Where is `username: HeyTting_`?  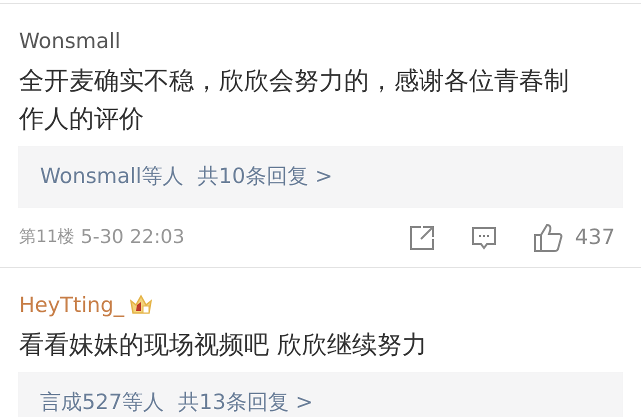
username: HeyTting_ is located at coordinates (71, 305).